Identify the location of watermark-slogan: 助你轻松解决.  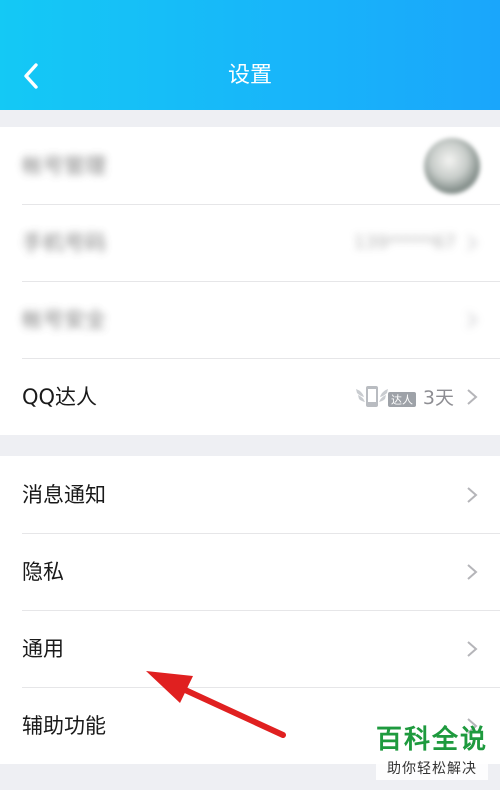
(431, 768).